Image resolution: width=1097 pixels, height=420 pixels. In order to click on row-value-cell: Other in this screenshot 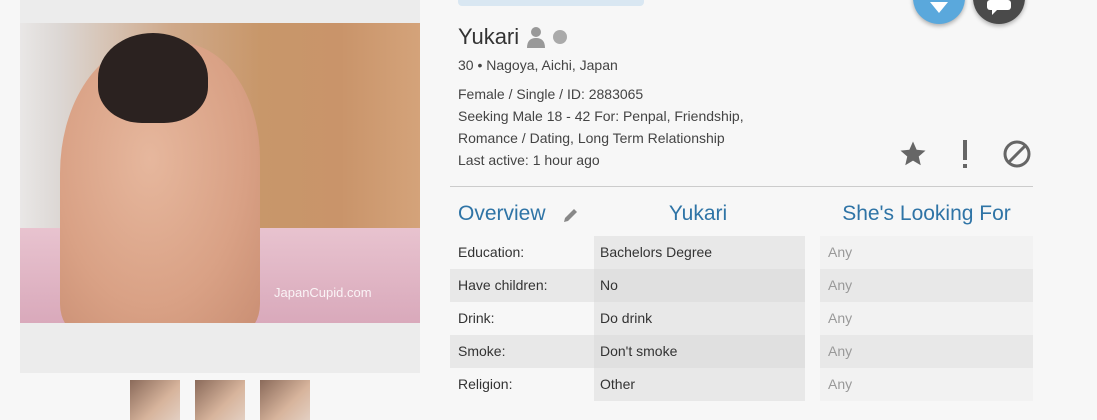, I will do `click(699, 384)`.